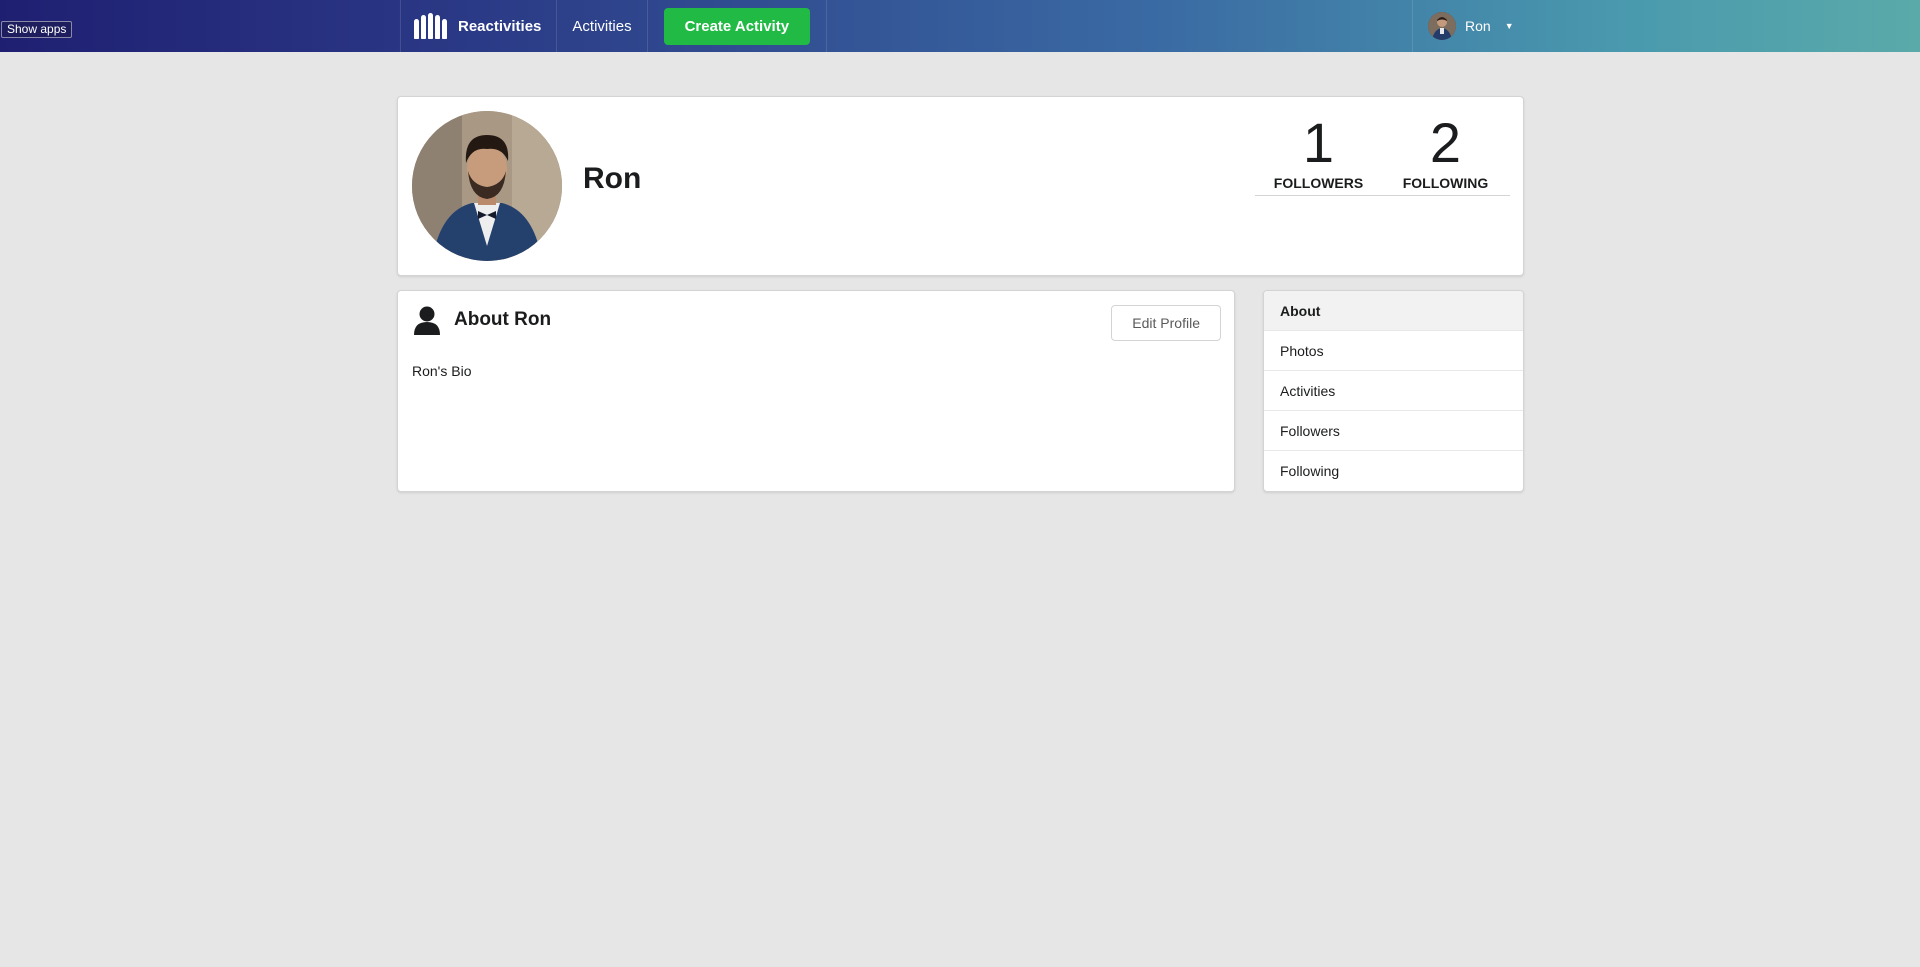  Describe the element at coordinates (1509, 26) in the screenshot. I see `chevron-down-icon: ▼` at that location.